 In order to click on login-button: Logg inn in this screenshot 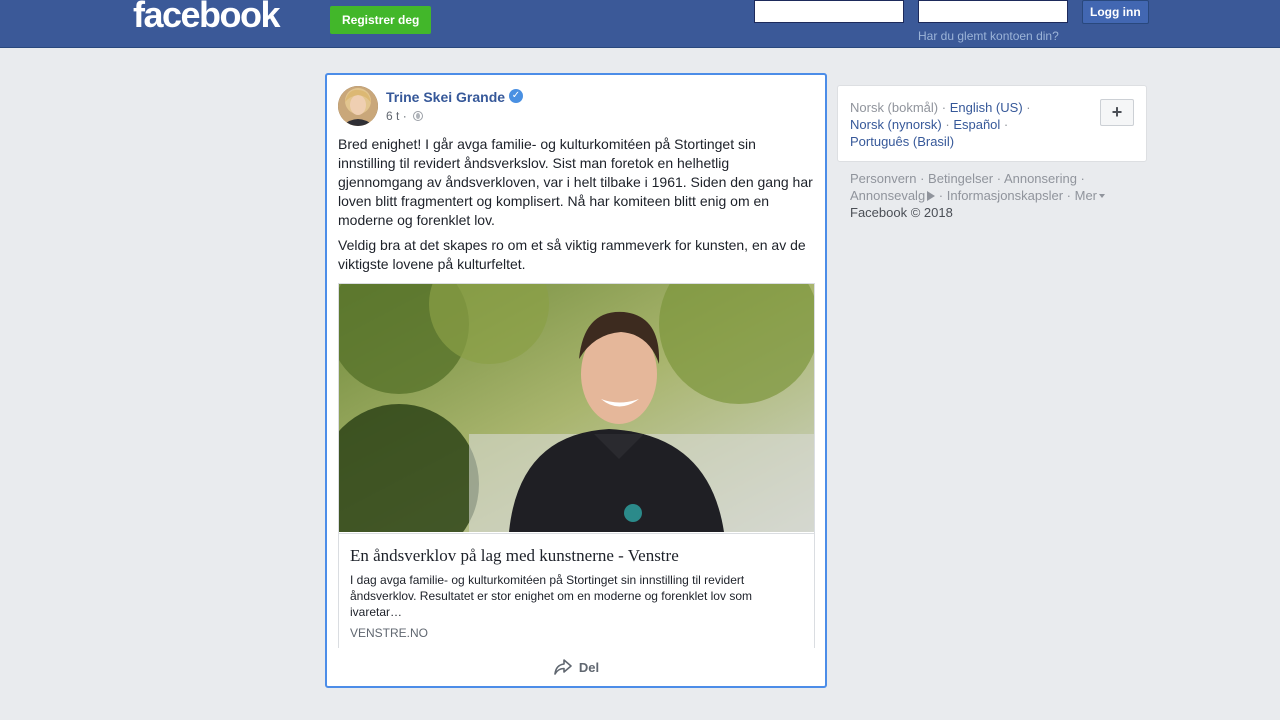, I will do `click(1115, 12)`.